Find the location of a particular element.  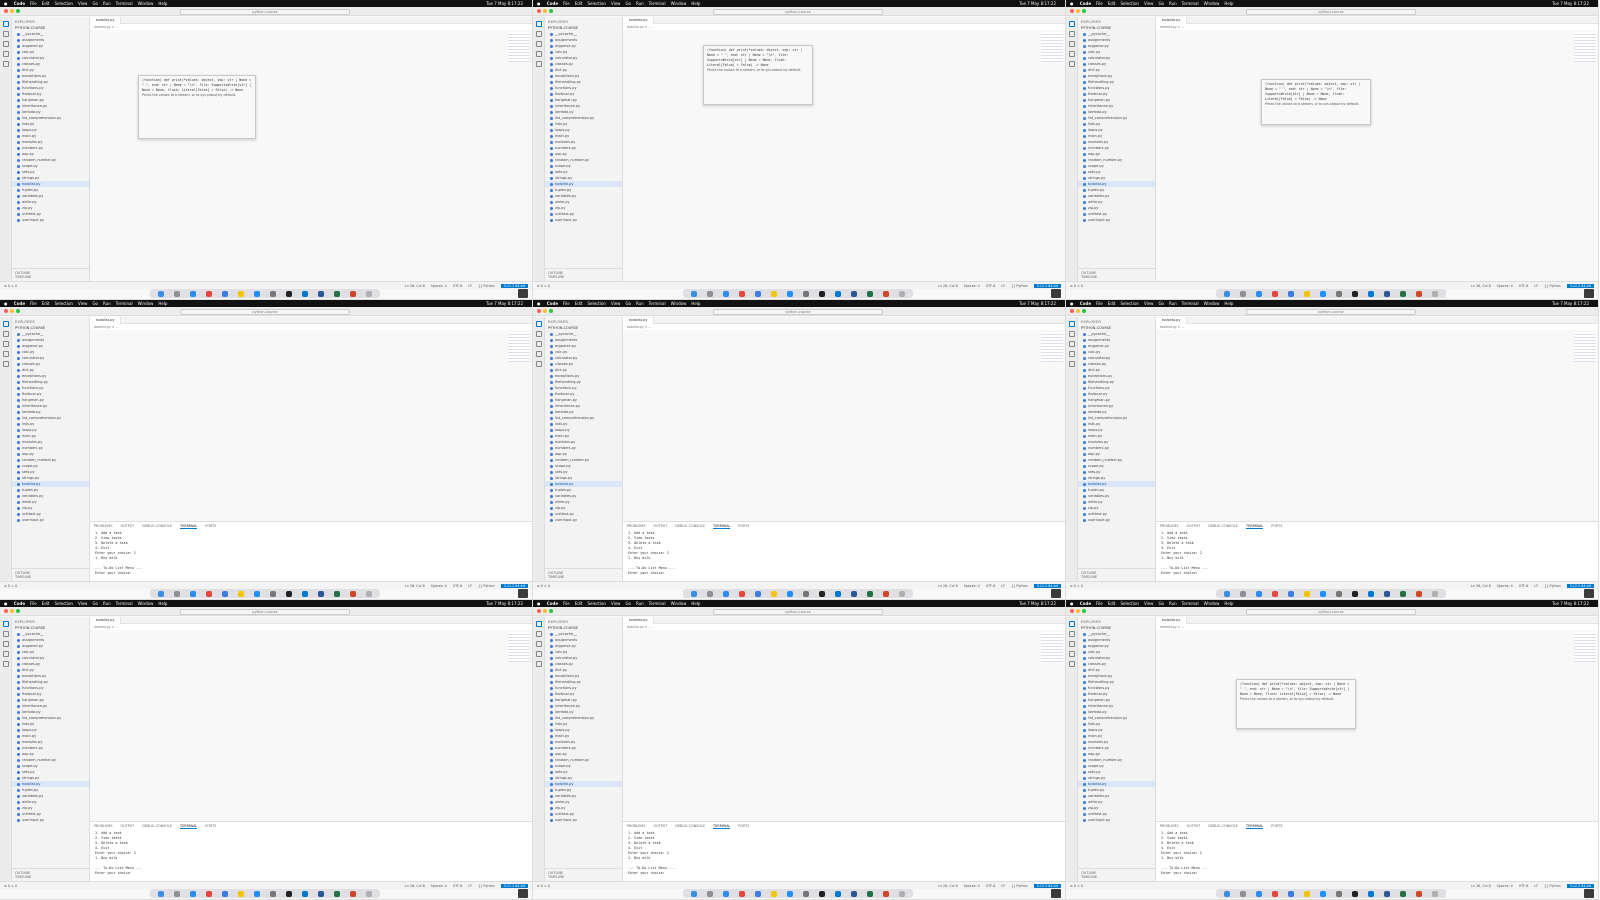

excel-icon is located at coordinates (337, 893).